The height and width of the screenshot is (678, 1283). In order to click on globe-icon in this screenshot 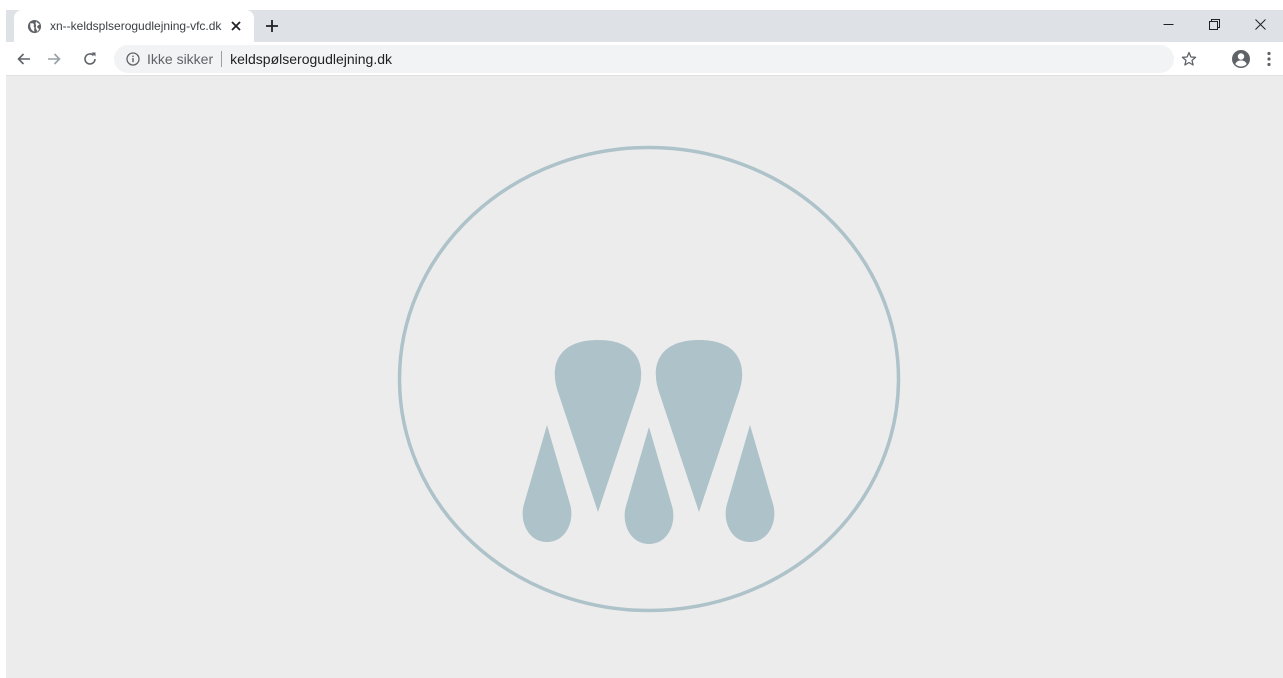, I will do `click(34, 26)`.